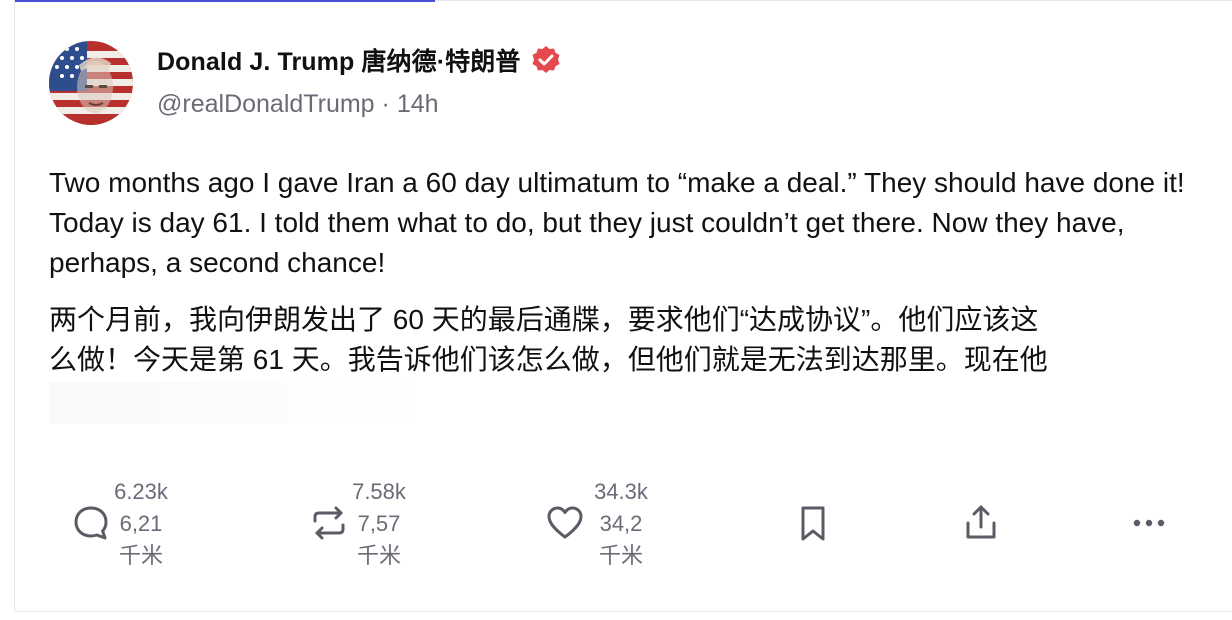  Describe the element at coordinates (239, 403) in the screenshot. I see `truncation-fade` at that location.